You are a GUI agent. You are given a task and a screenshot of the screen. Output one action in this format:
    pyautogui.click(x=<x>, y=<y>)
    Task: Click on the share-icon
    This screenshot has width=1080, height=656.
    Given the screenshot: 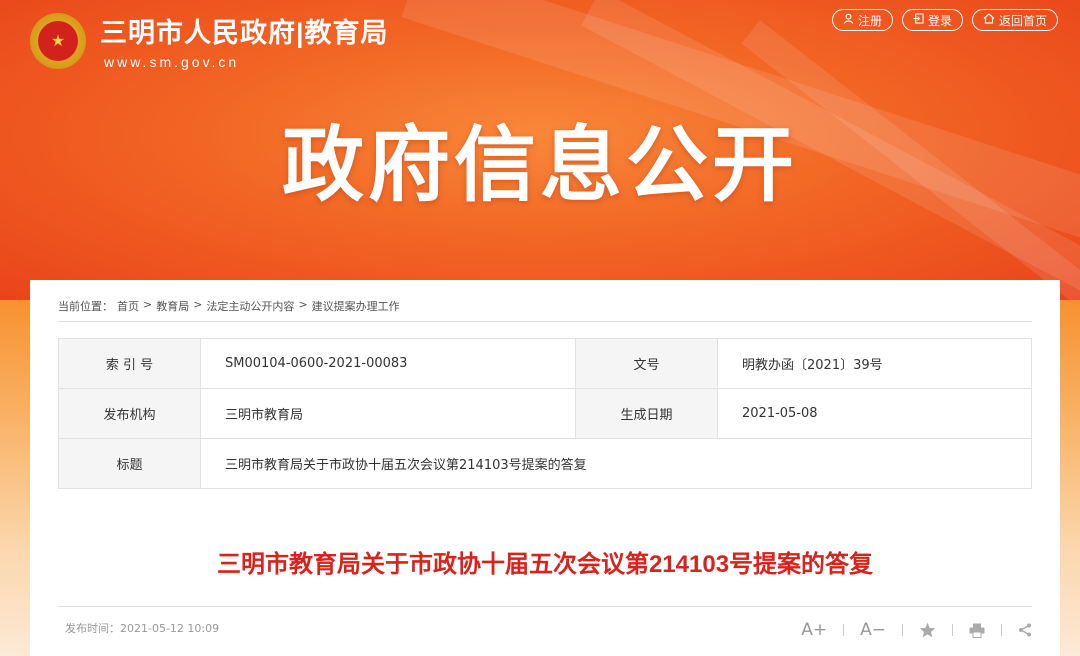 What is the action you would take?
    pyautogui.click(x=1025, y=630)
    